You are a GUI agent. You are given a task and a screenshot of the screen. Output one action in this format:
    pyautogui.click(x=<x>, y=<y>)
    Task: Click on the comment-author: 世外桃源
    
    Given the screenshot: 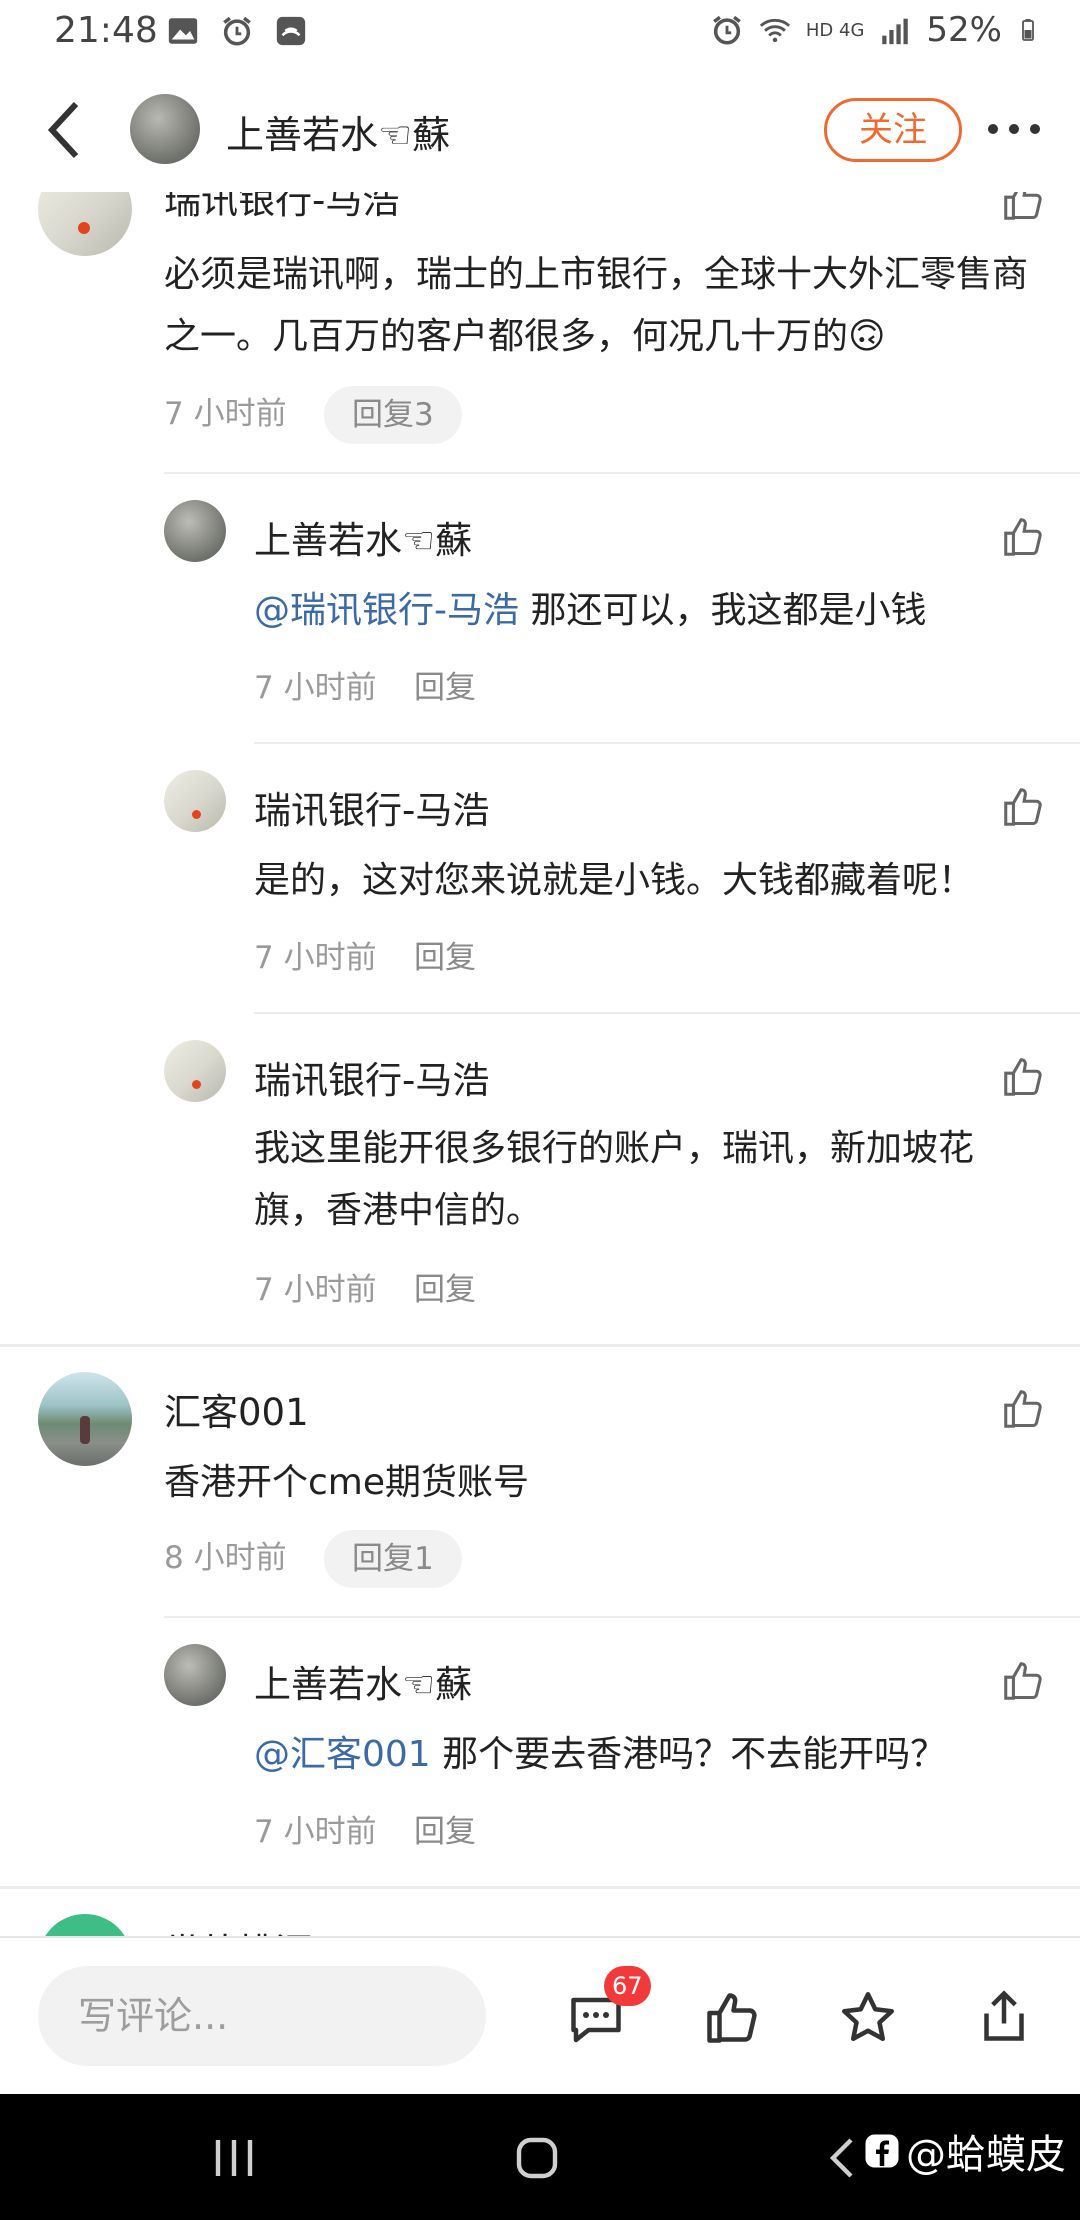 What is the action you would take?
    pyautogui.click(x=238, y=1929)
    